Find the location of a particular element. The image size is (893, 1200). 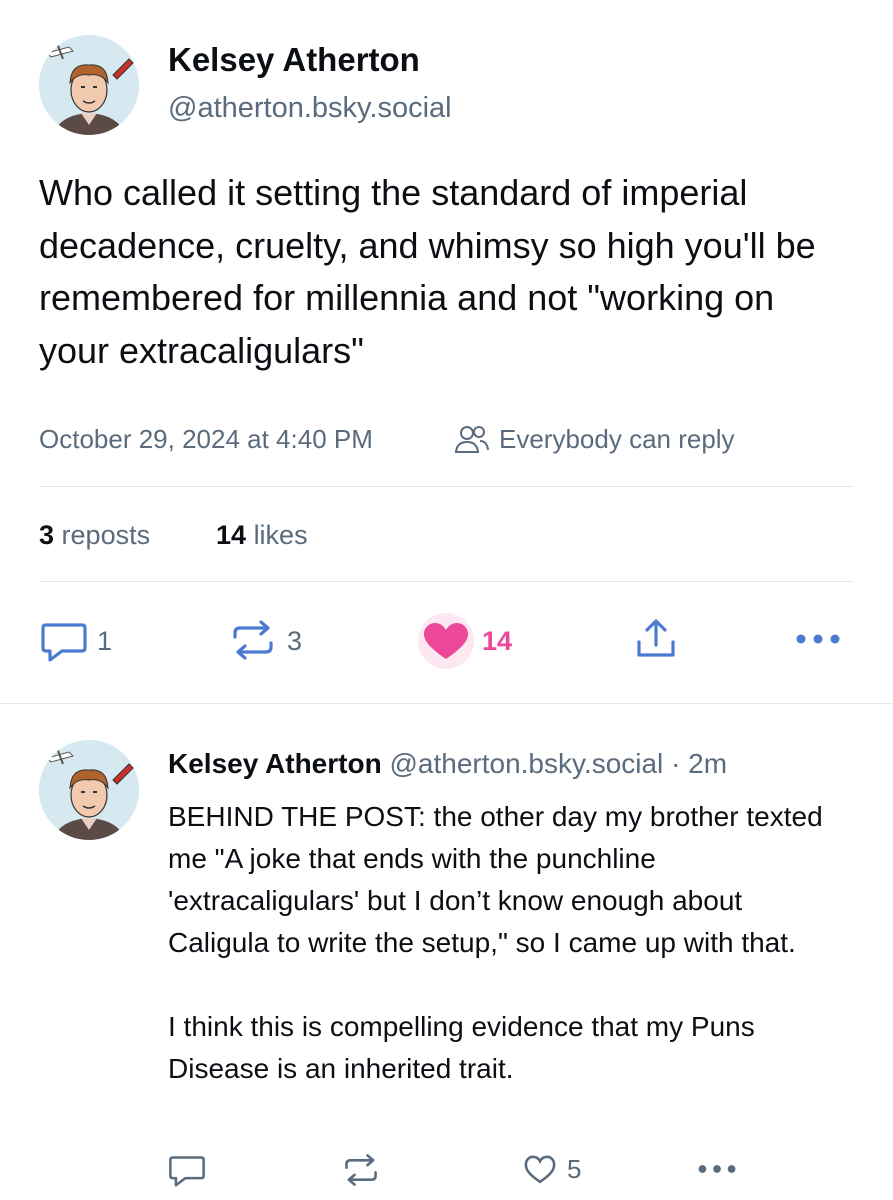

reply-repost-button is located at coordinates (361, 1170).